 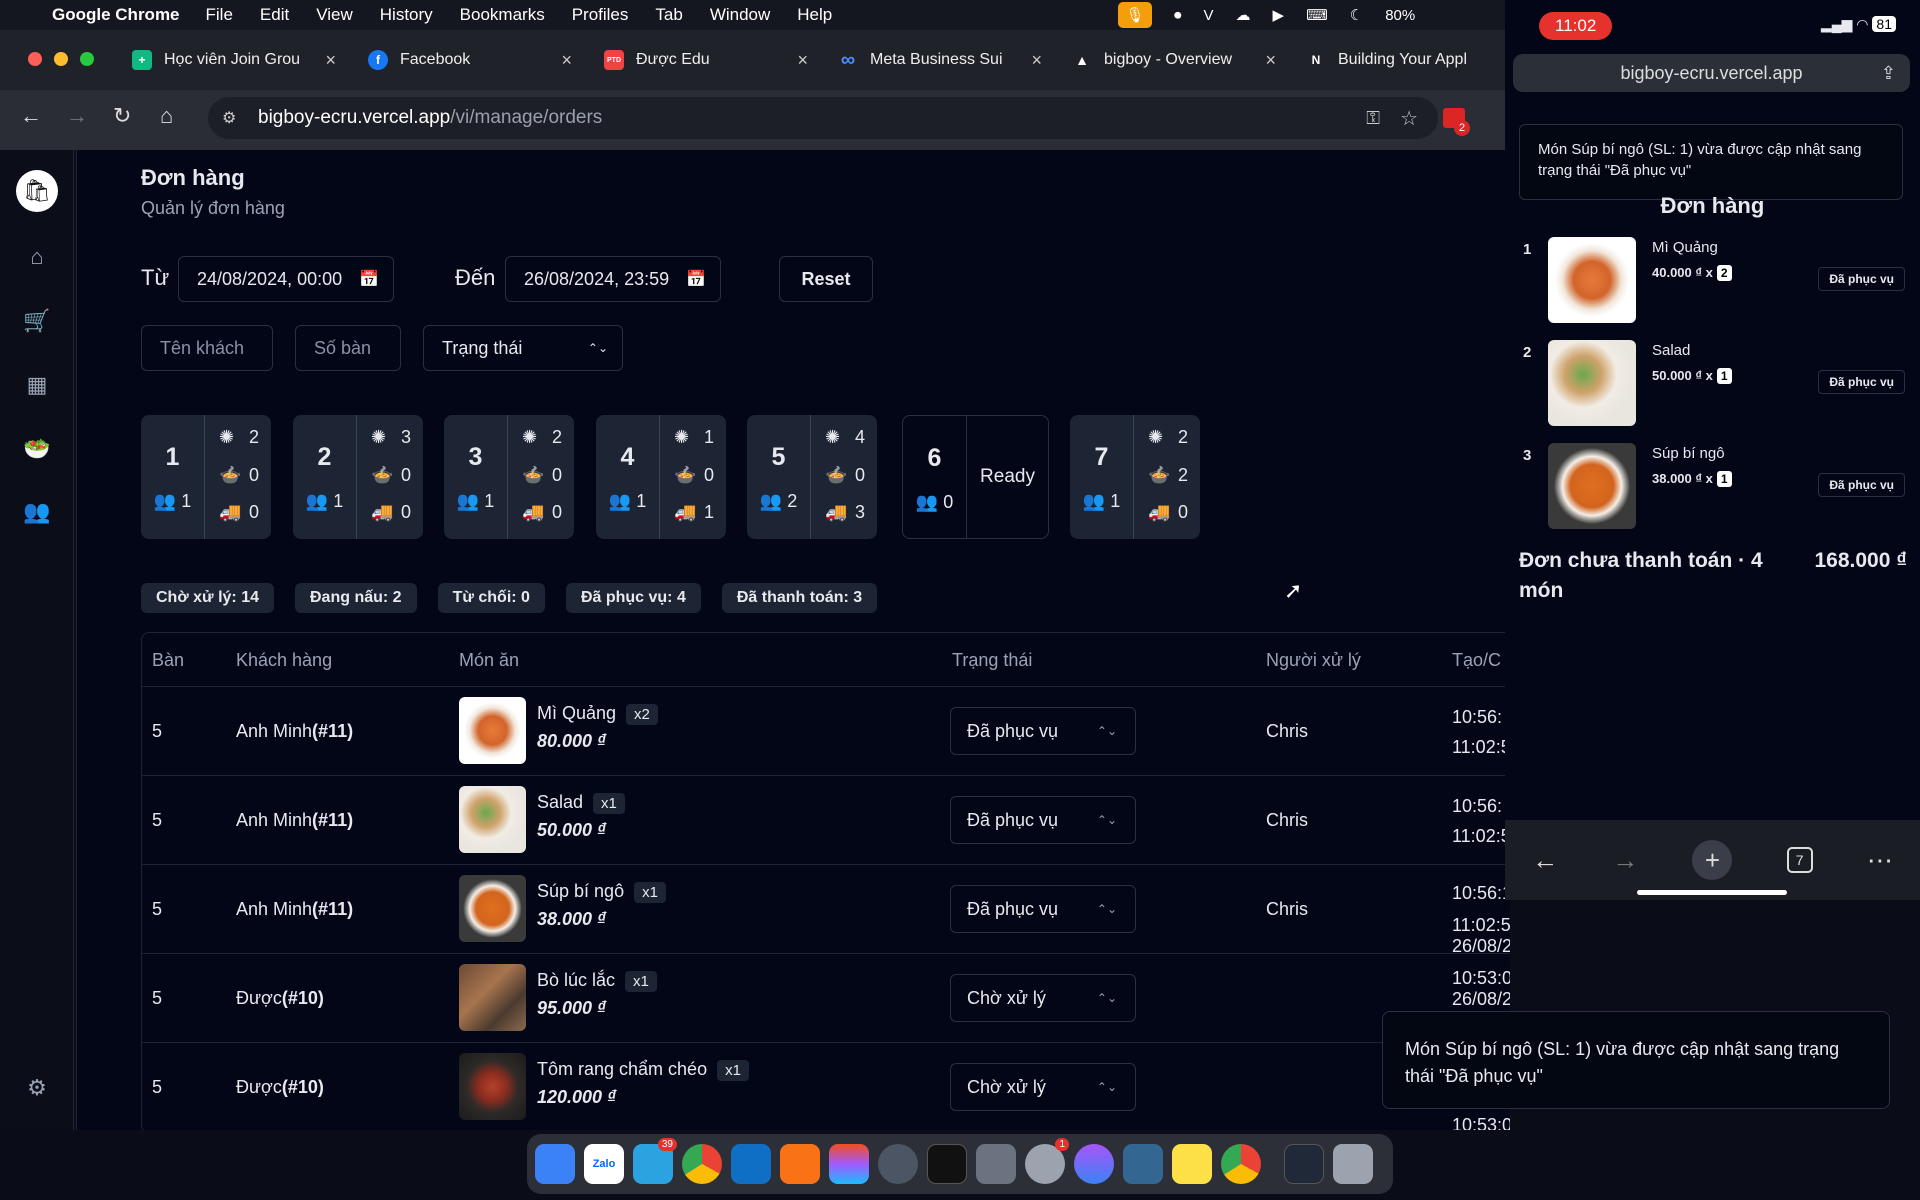 I want to click on menu-window: Window, so click(x=740, y=15).